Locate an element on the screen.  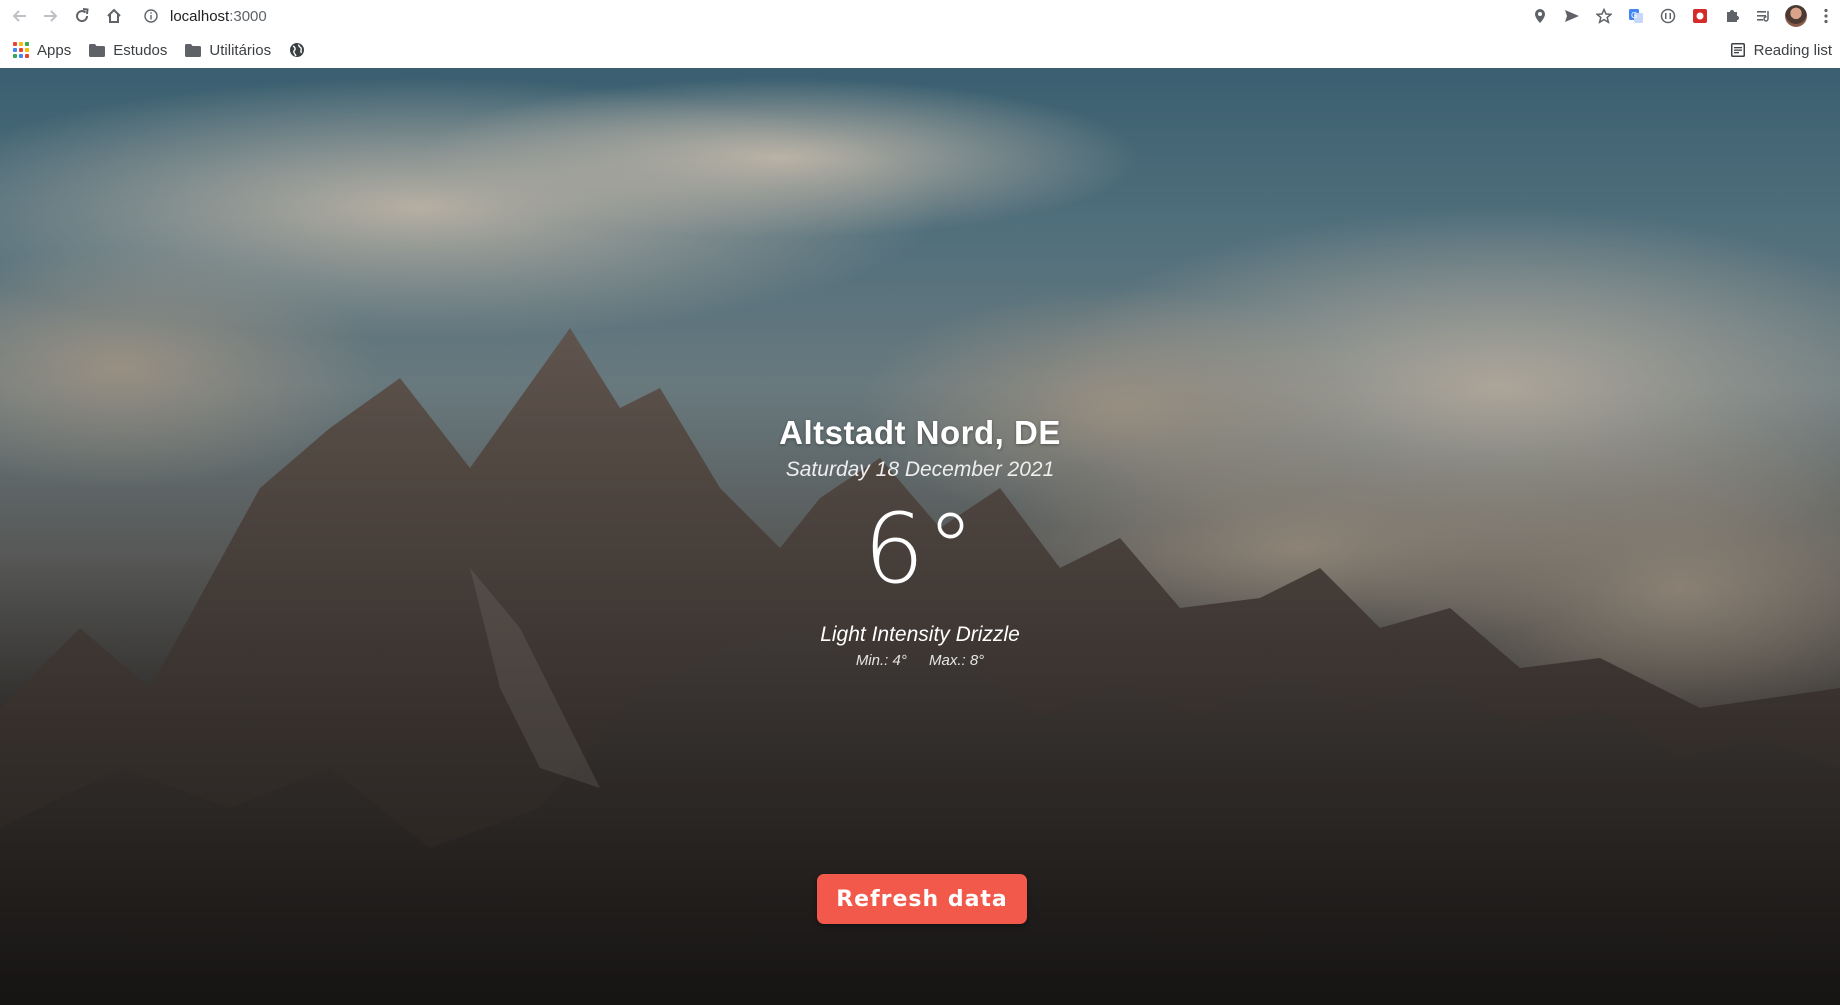
bookmark-folder-label: Estudos is located at coordinates (140, 50).